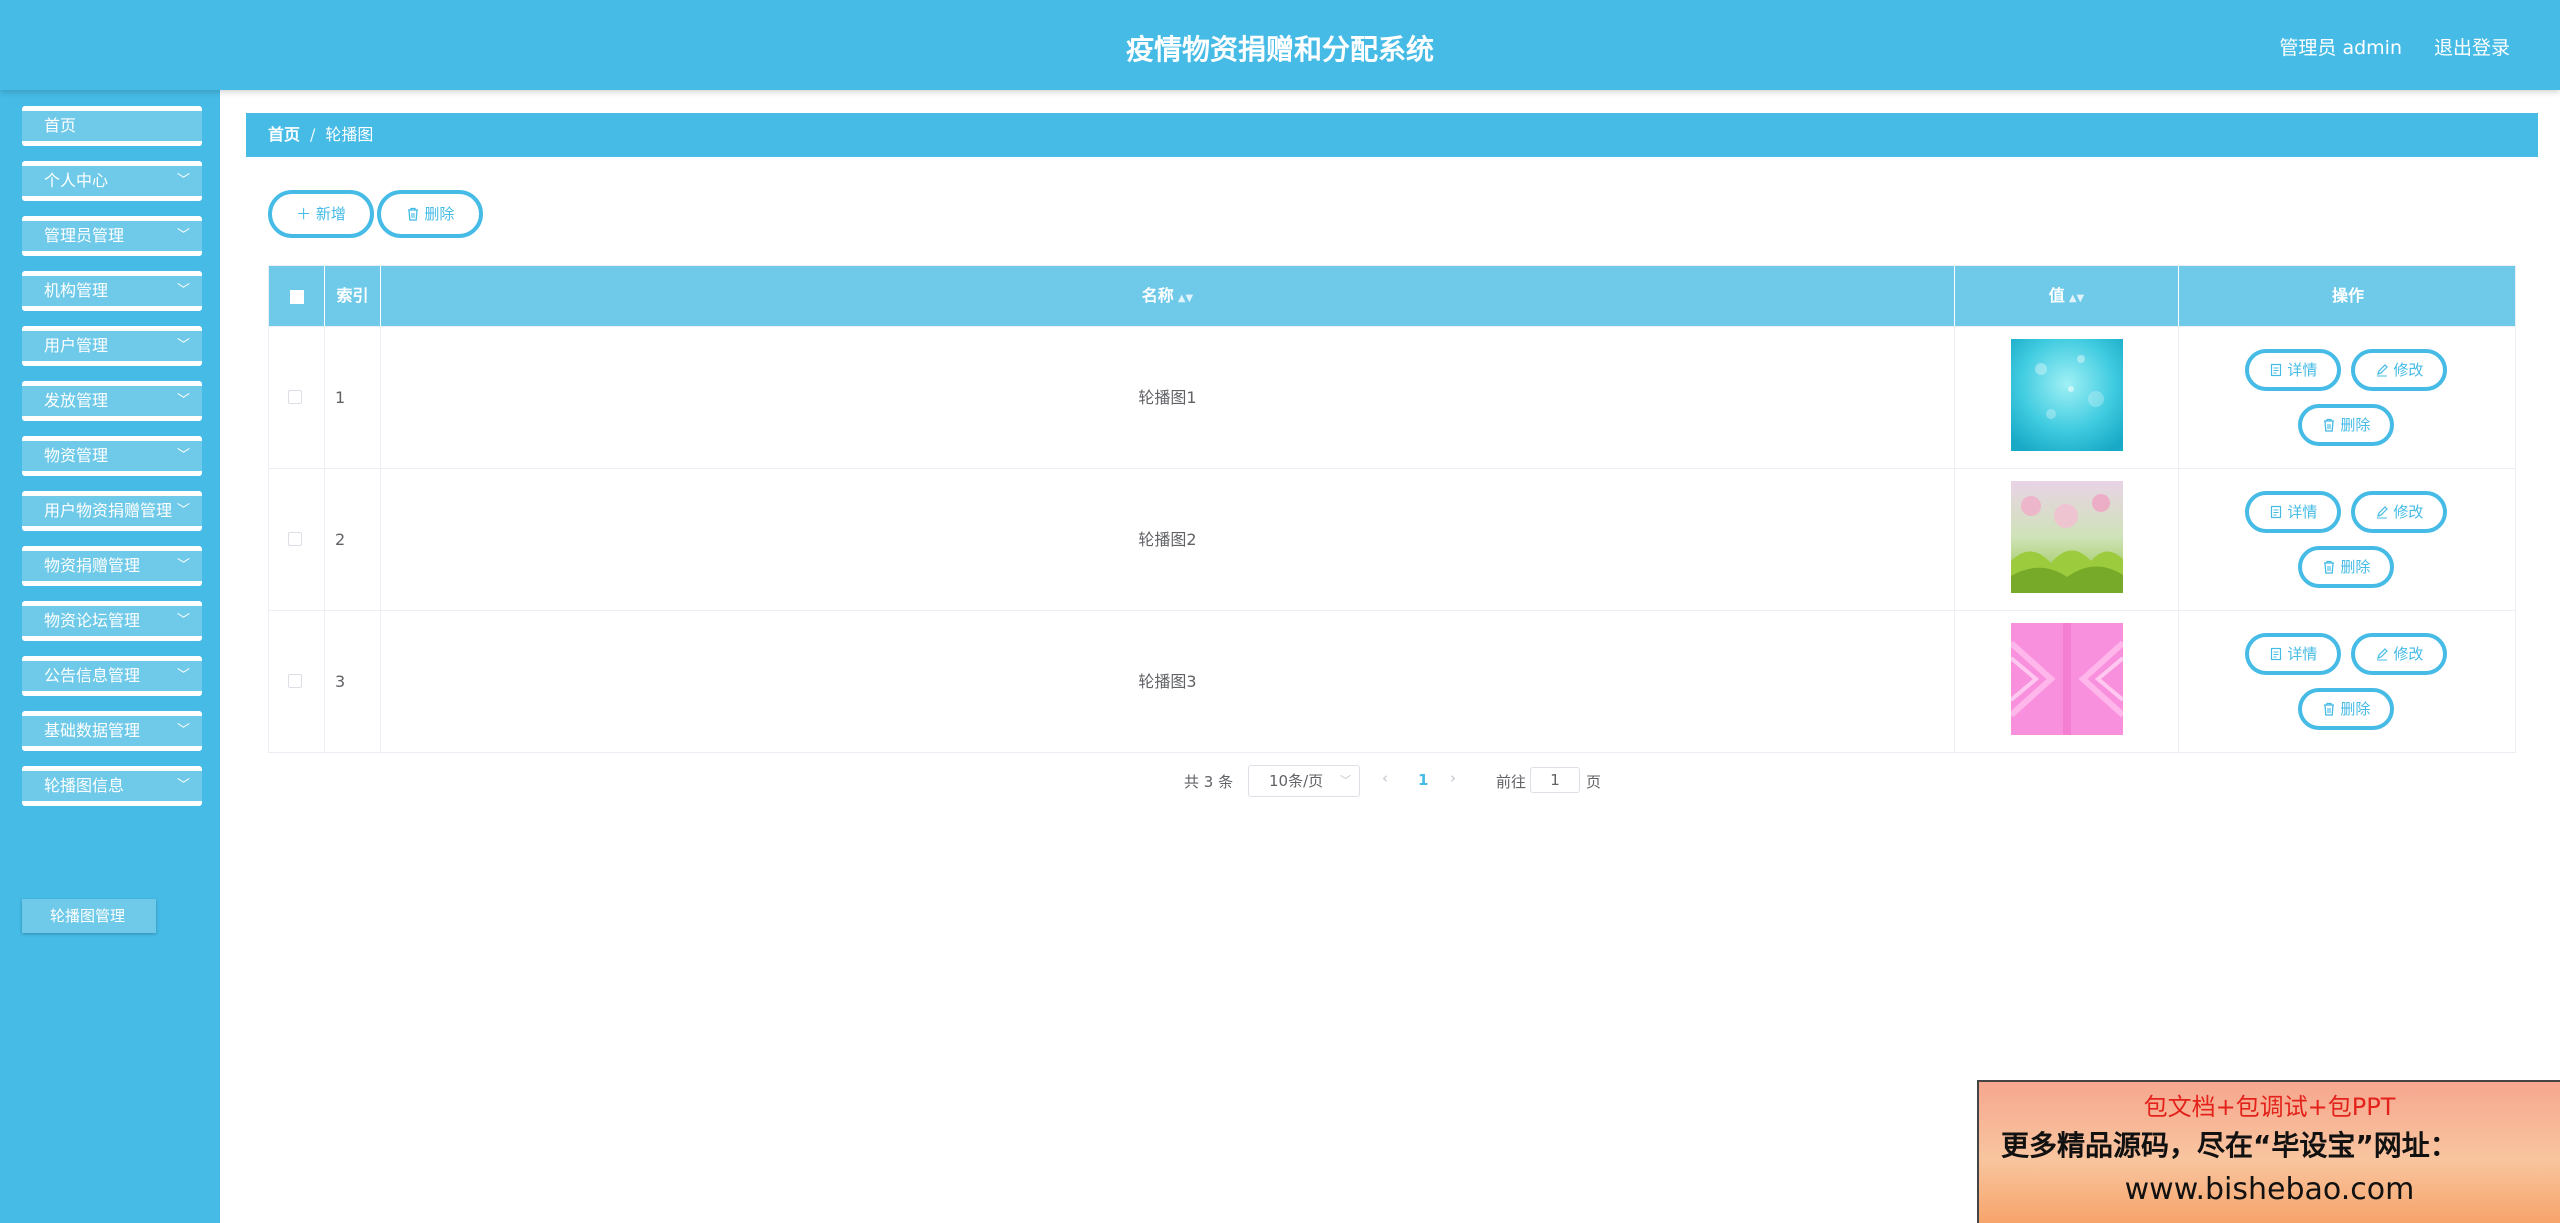 The width and height of the screenshot is (2560, 1223). I want to click on sidebar-item-base-data-management: 基础数据管理 ﹀, so click(112, 731).